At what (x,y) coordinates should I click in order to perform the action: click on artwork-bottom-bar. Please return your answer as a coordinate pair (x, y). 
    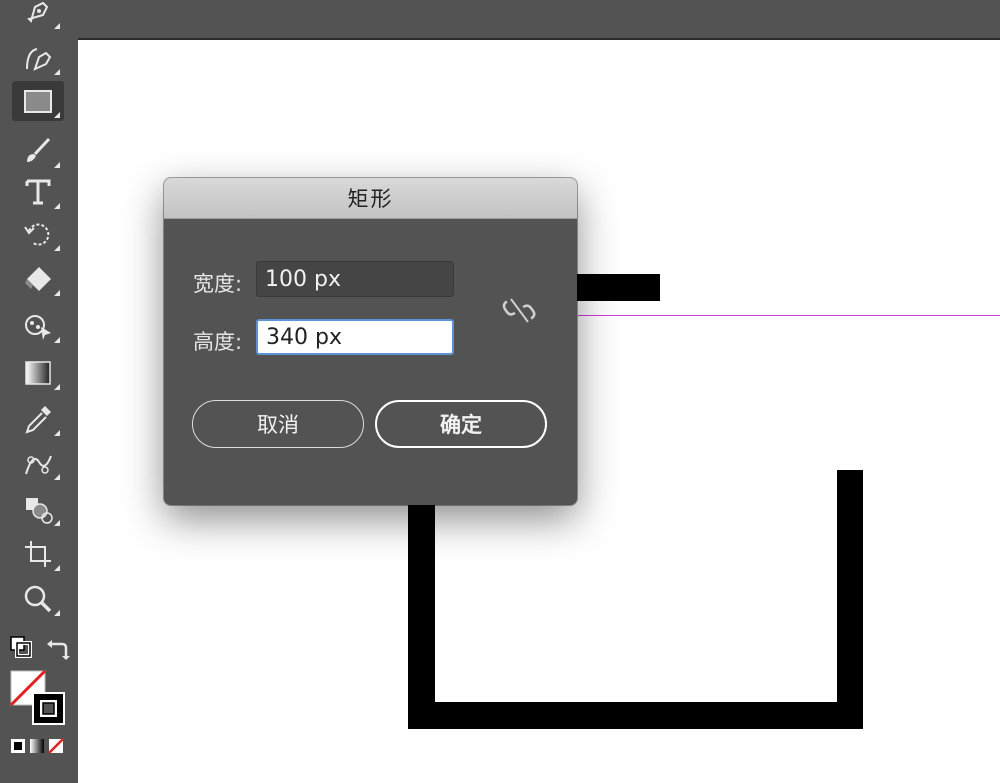
    Looking at the image, I should click on (635, 715).